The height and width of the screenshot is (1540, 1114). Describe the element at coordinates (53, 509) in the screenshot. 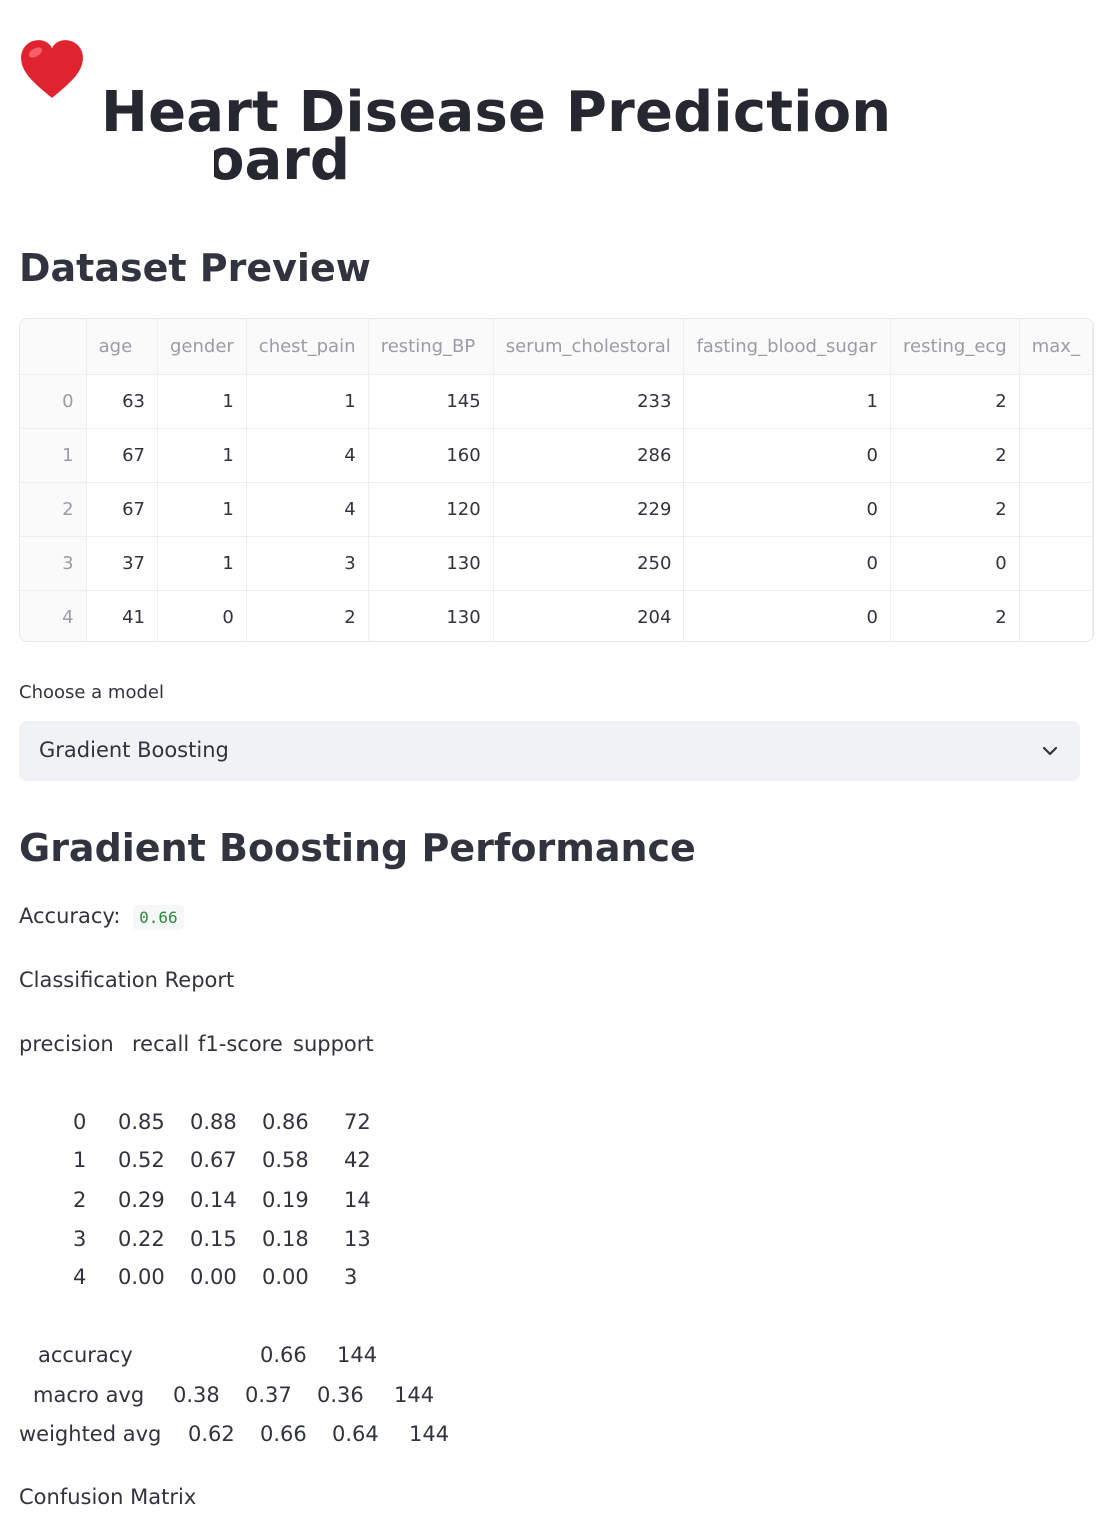

I see `table-row-index: 2` at that location.